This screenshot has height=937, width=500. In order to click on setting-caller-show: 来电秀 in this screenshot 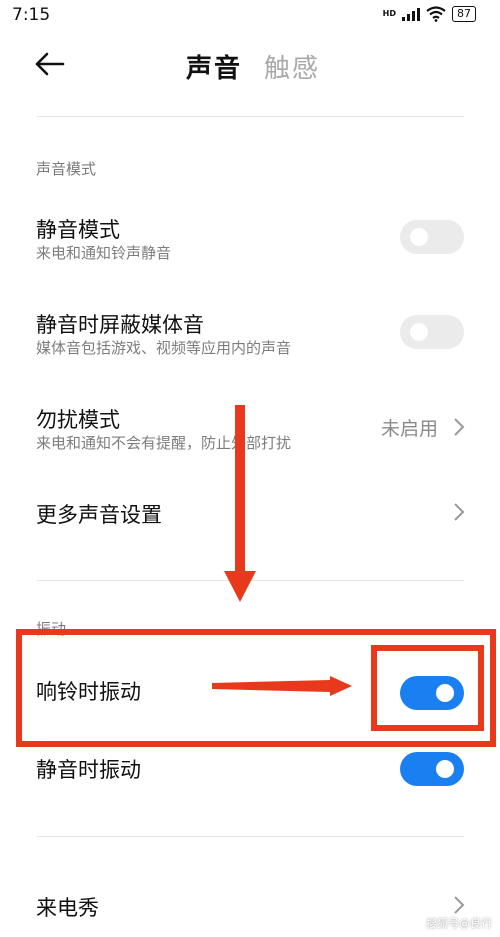, I will do `click(250, 908)`.